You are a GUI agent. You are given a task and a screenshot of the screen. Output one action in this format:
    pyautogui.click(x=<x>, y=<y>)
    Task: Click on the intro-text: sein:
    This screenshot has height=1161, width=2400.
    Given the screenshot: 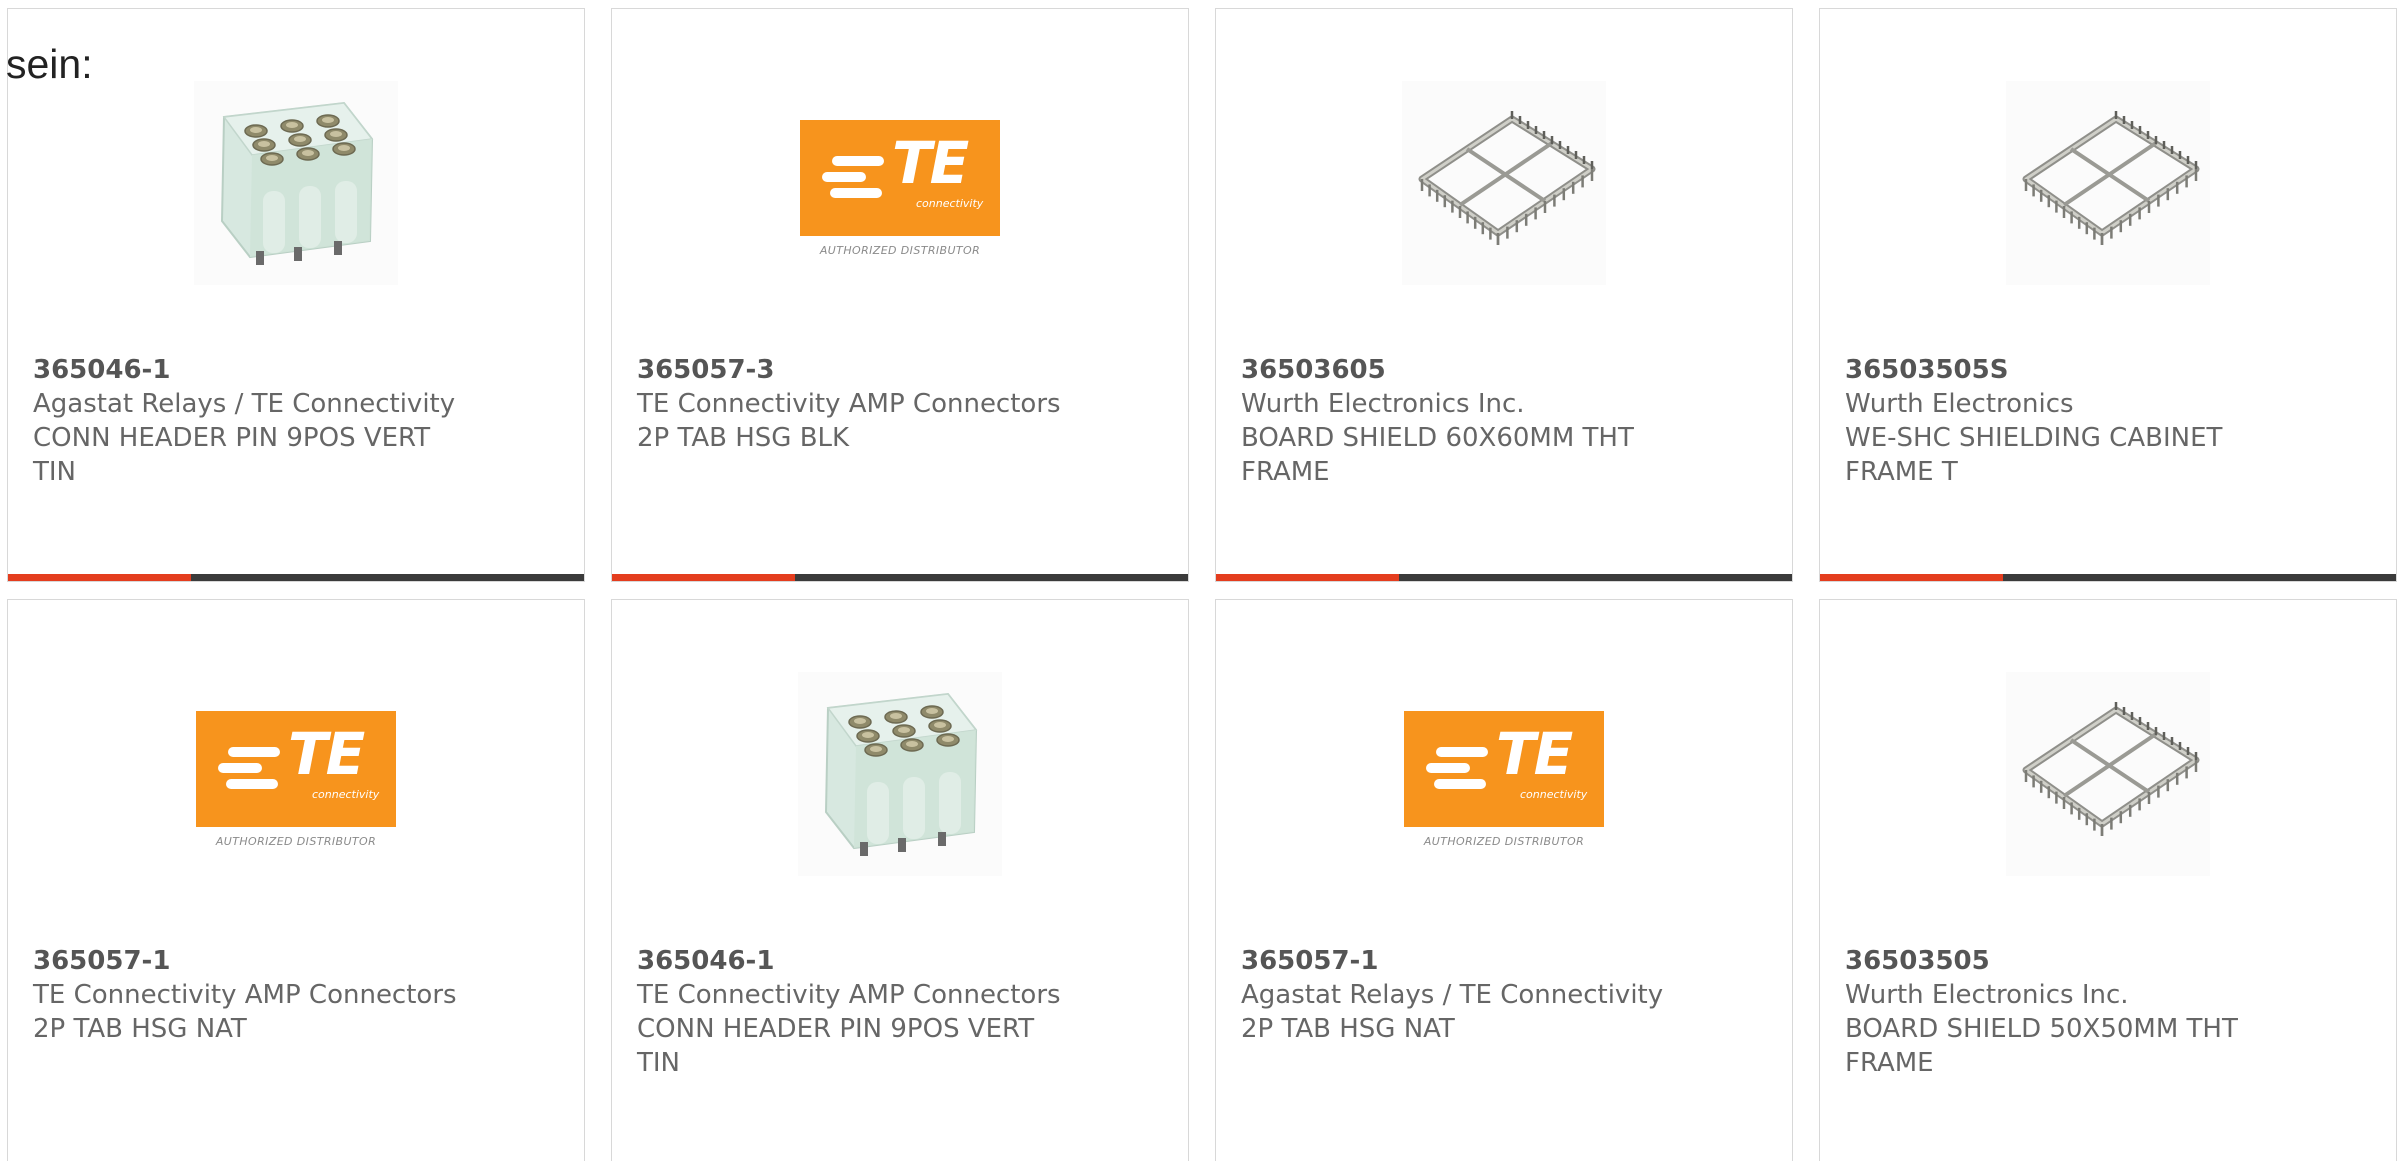 What is the action you would take?
    pyautogui.click(x=49, y=64)
    